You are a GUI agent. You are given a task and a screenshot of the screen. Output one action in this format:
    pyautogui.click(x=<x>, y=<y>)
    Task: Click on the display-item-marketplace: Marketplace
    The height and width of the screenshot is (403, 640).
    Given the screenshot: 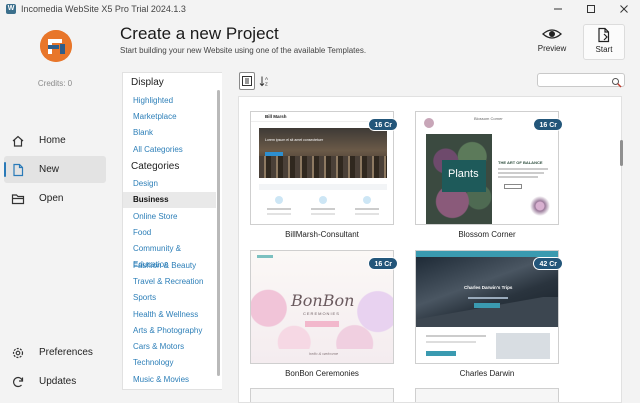 What is the action you would take?
    pyautogui.click(x=169, y=117)
    